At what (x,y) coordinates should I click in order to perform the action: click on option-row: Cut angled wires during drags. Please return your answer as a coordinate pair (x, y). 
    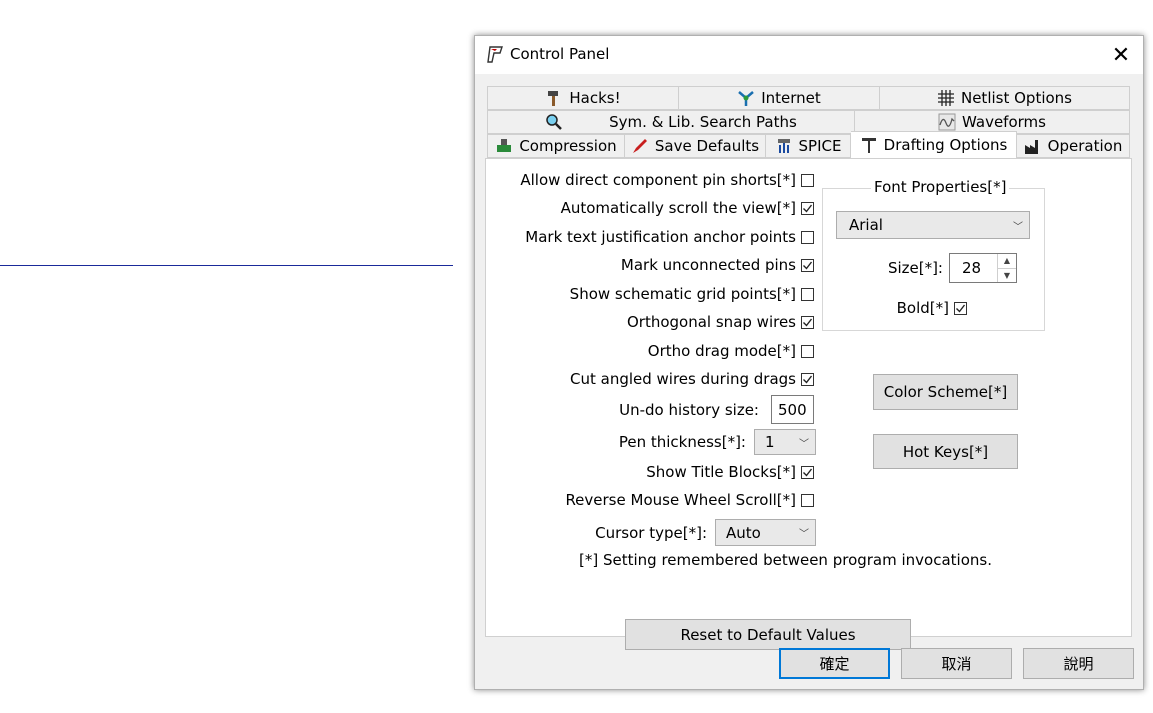
    Looking at the image, I should click on (650, 379).